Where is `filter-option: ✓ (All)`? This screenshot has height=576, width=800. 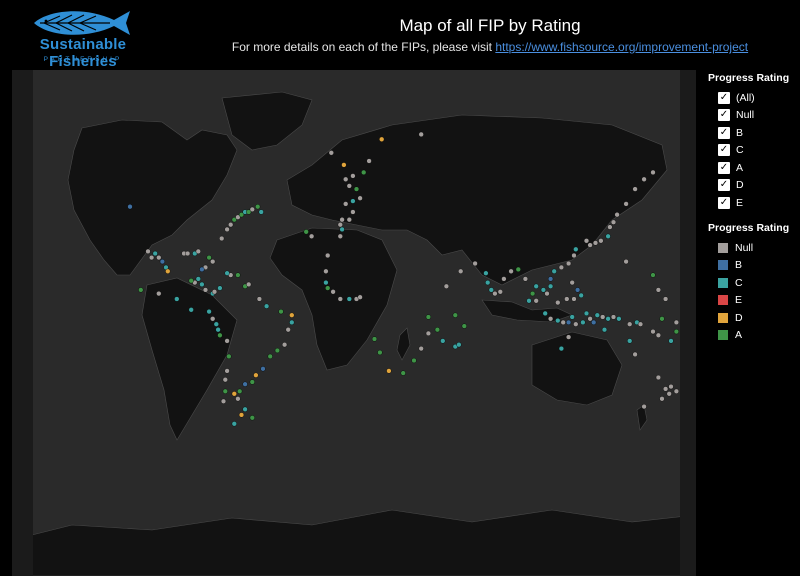
filter-option: ✓ (All) is located at coordinates (754, 98).